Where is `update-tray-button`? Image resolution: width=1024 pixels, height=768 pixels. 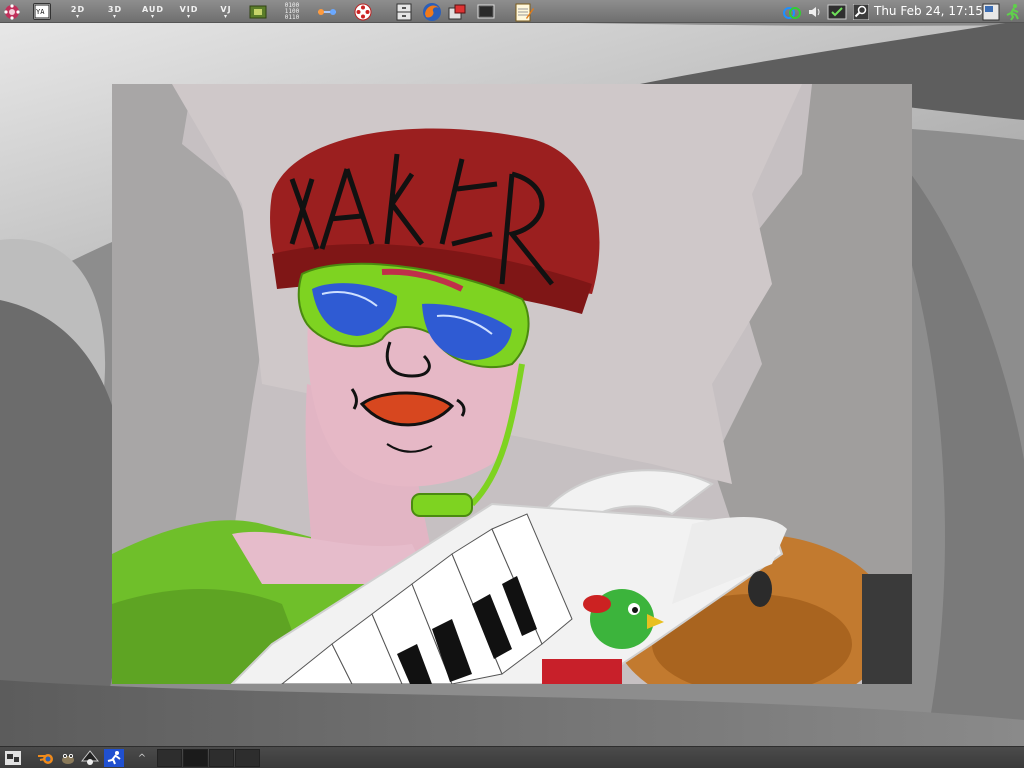
update-tray-button is located at coordinates (837, 11).